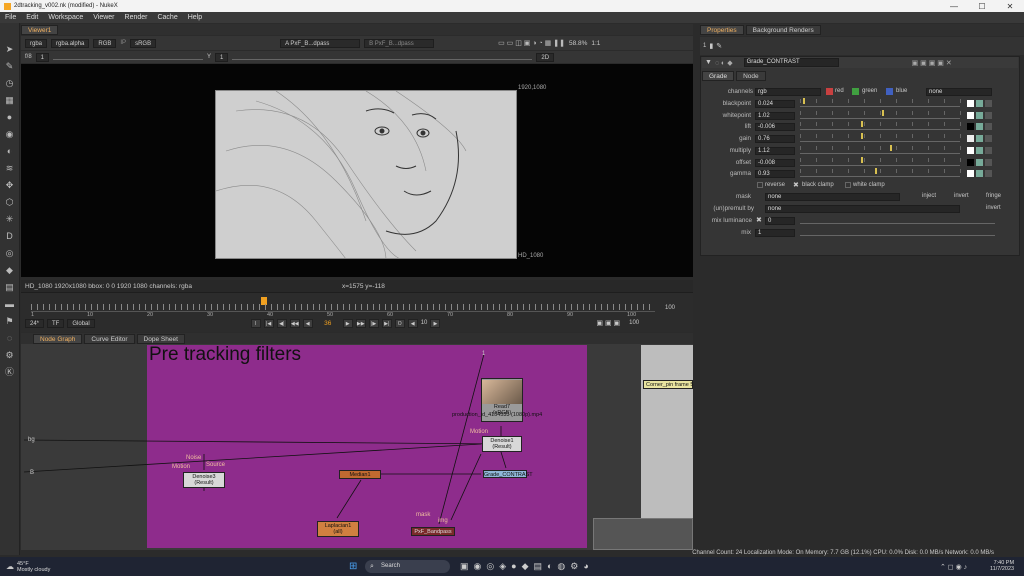 The image size is (1024, 576). What do you see at coordinates (10, 117) in the screenshot?
I see `color-icon: ●` at bounding box center [10, 117].